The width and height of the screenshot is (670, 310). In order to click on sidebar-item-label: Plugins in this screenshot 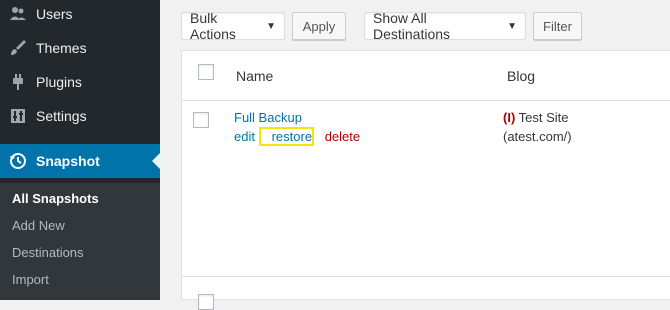, I will do `click(59, 82)`.